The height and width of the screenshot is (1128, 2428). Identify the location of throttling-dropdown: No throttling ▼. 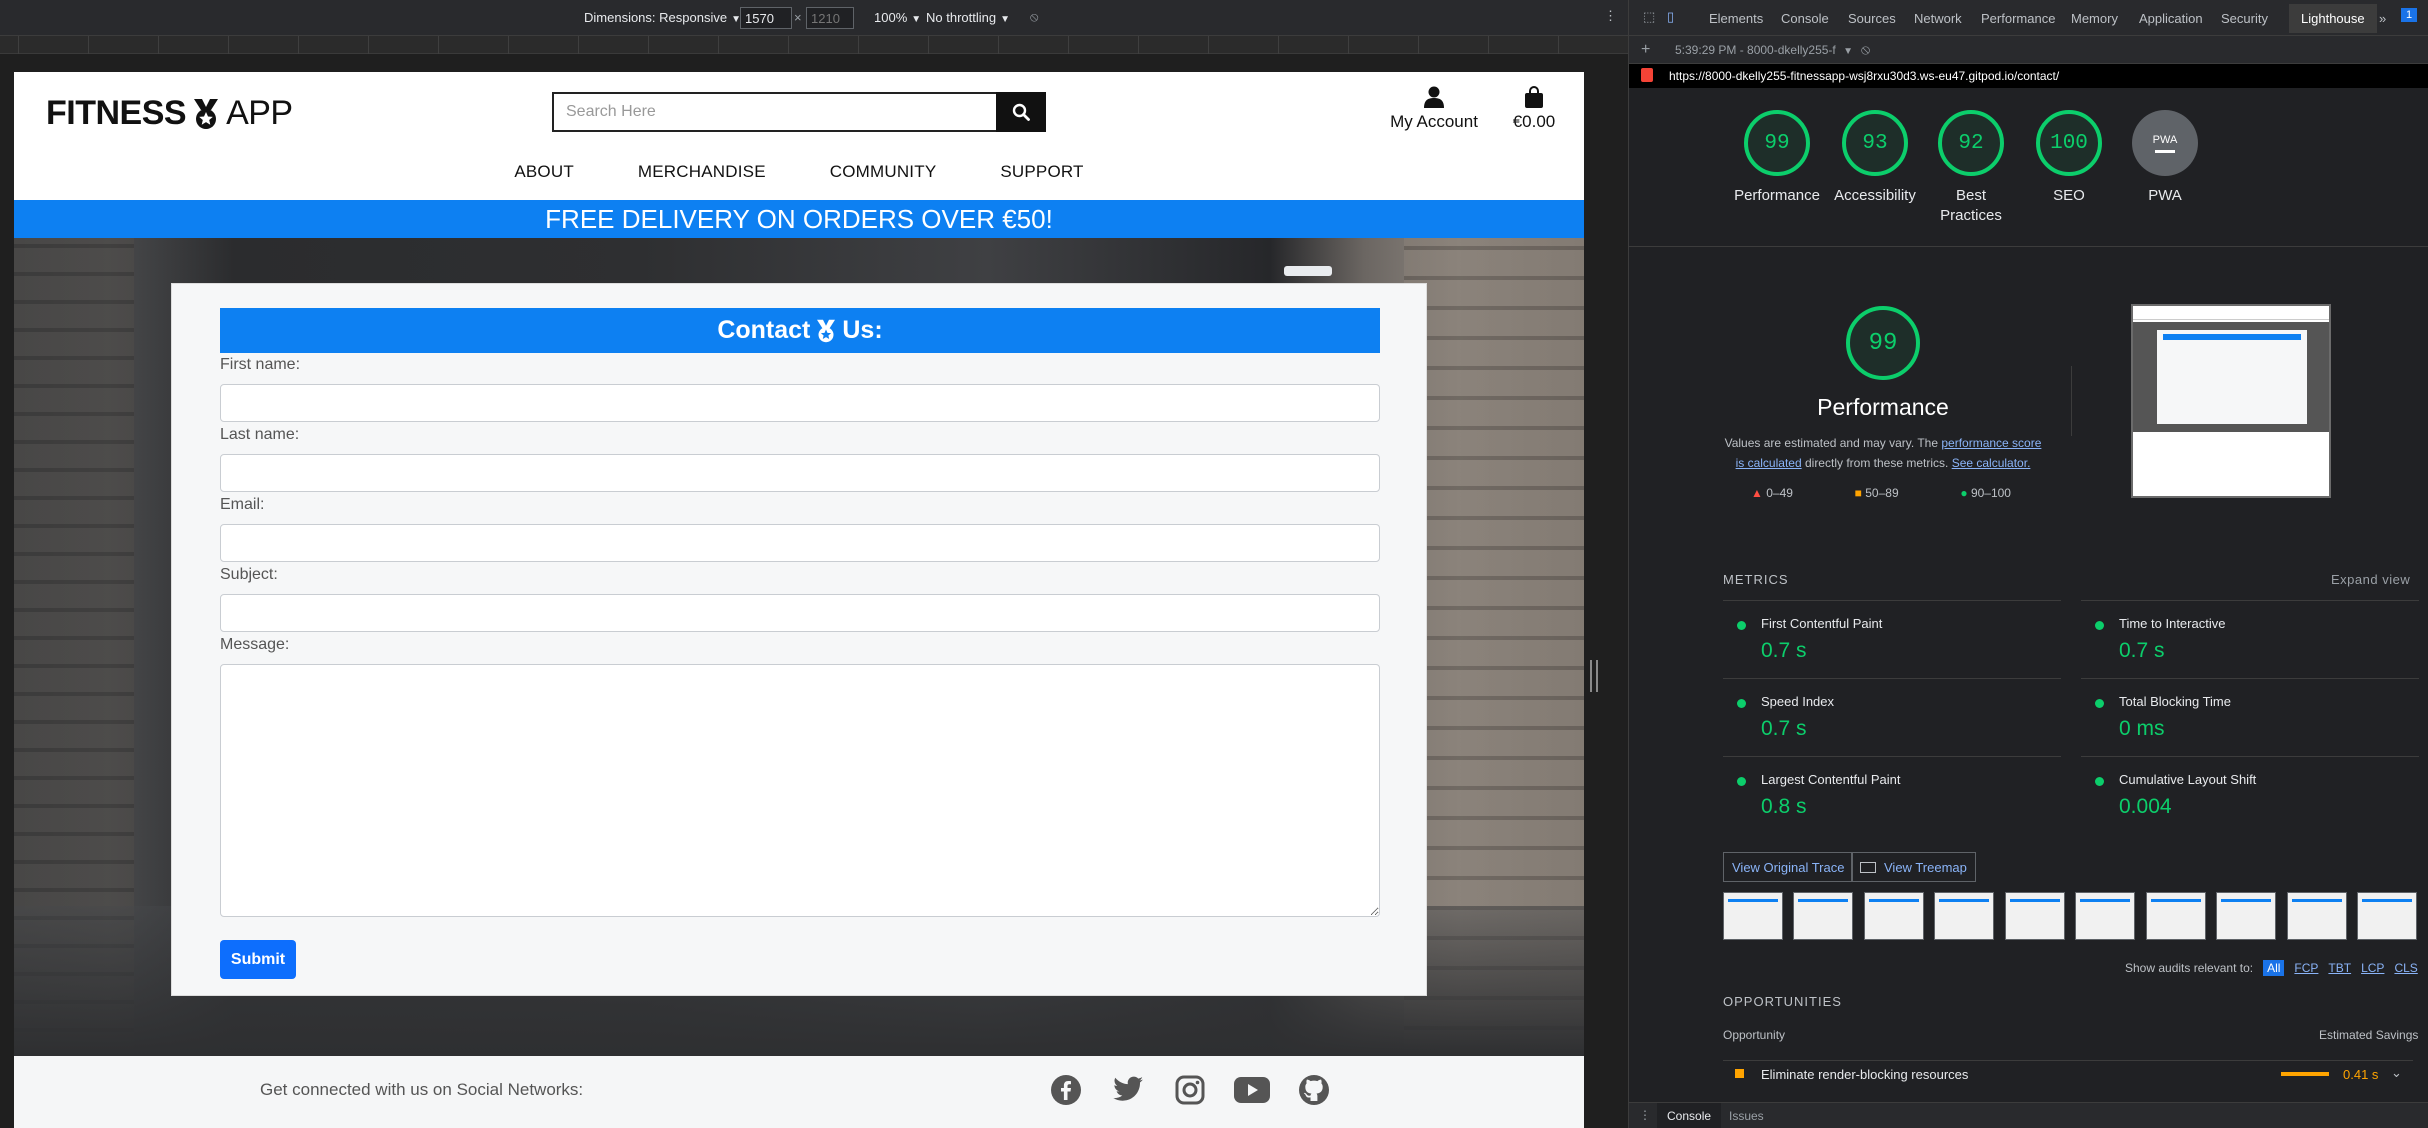
(968, 17).